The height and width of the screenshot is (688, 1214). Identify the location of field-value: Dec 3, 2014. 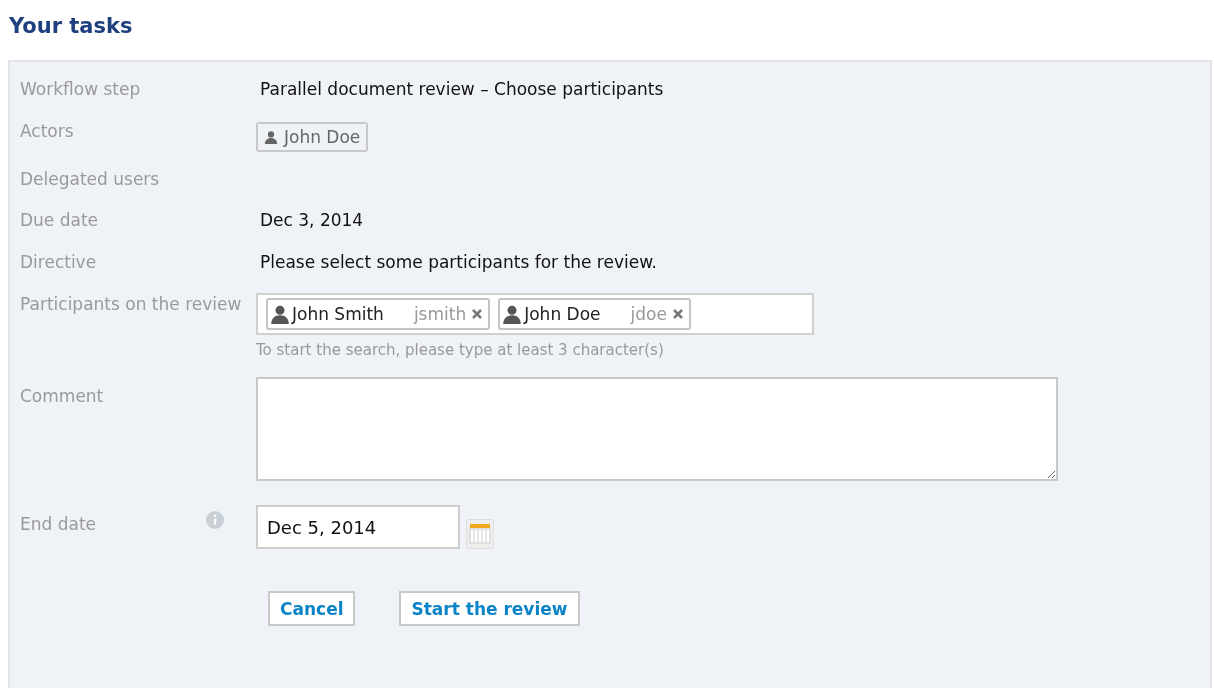
(312, 220).